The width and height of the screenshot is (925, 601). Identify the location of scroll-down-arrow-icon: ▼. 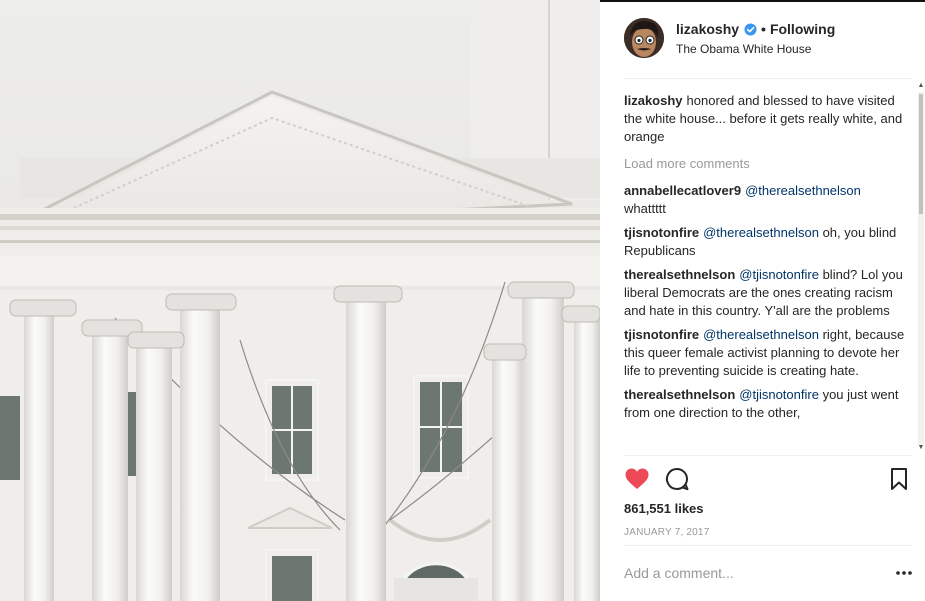
(921, 448).